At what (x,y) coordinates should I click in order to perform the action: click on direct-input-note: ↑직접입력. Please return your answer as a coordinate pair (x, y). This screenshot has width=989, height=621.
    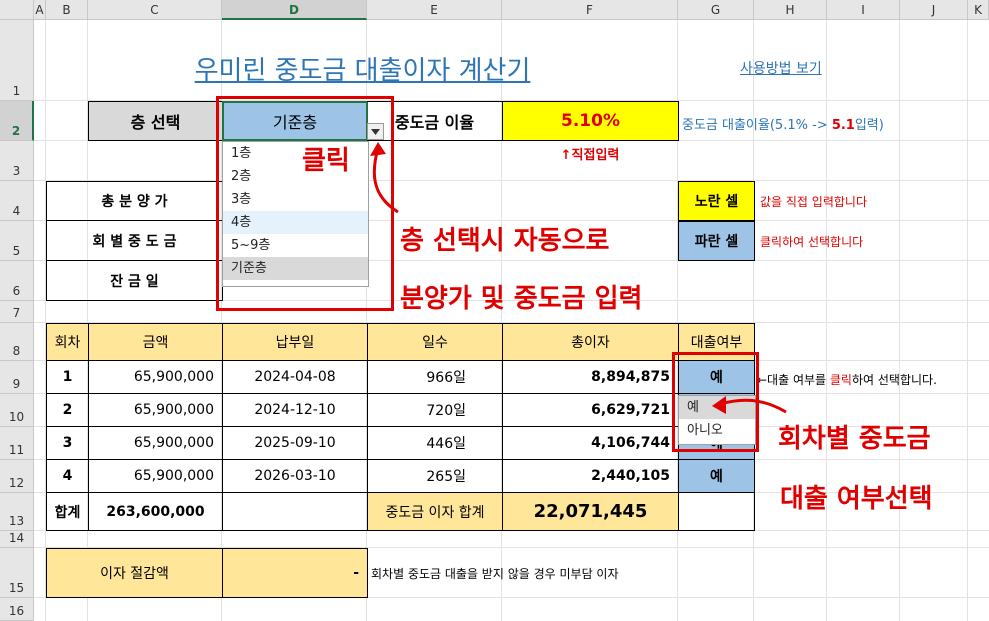
    Looking at the image, I should click on (590, 155).